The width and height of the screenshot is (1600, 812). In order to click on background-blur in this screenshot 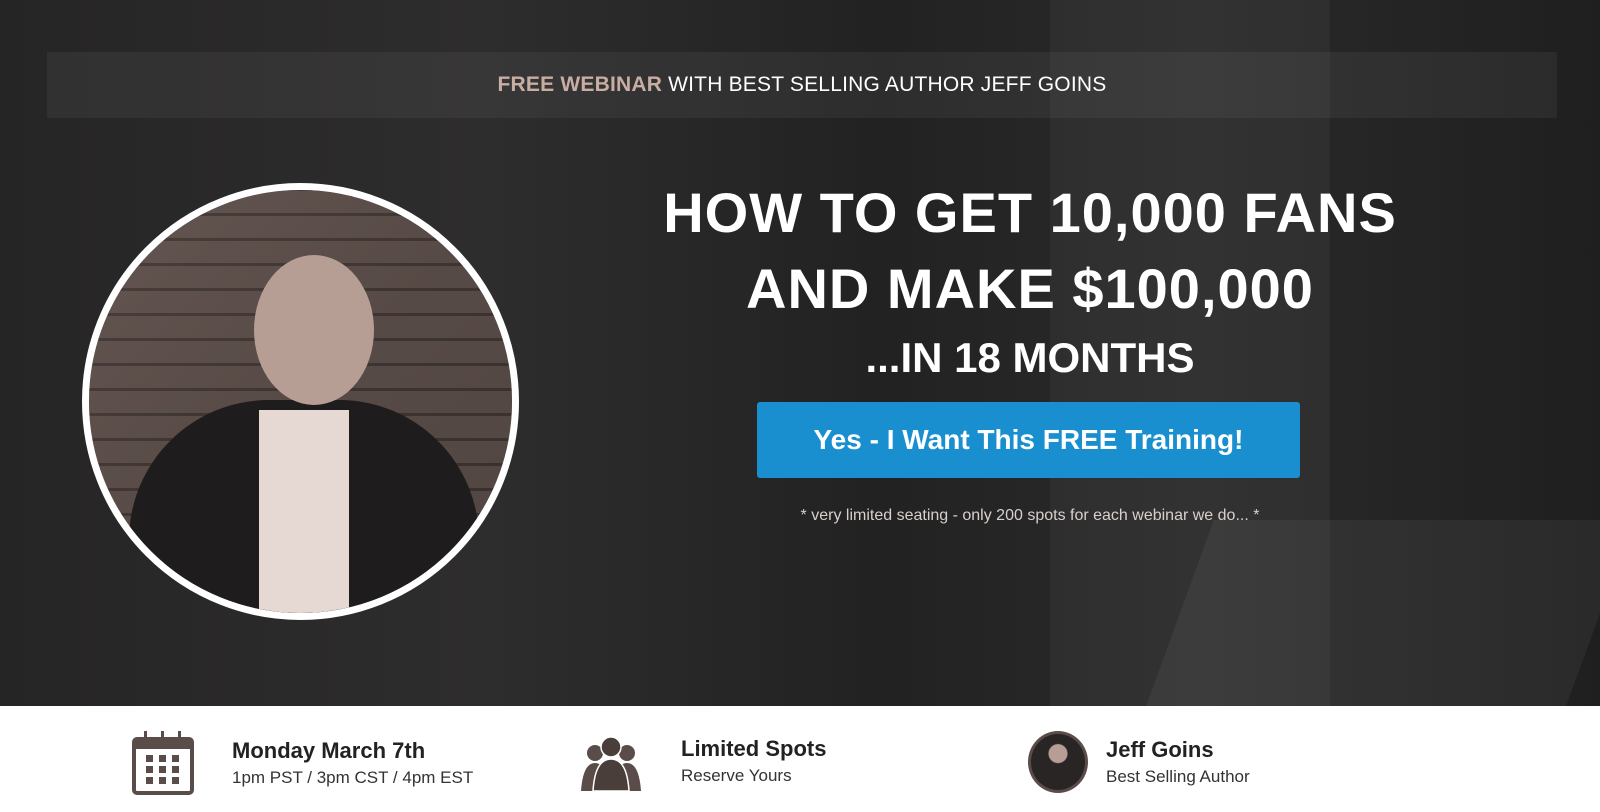, I will do `click(1373, 613)`.